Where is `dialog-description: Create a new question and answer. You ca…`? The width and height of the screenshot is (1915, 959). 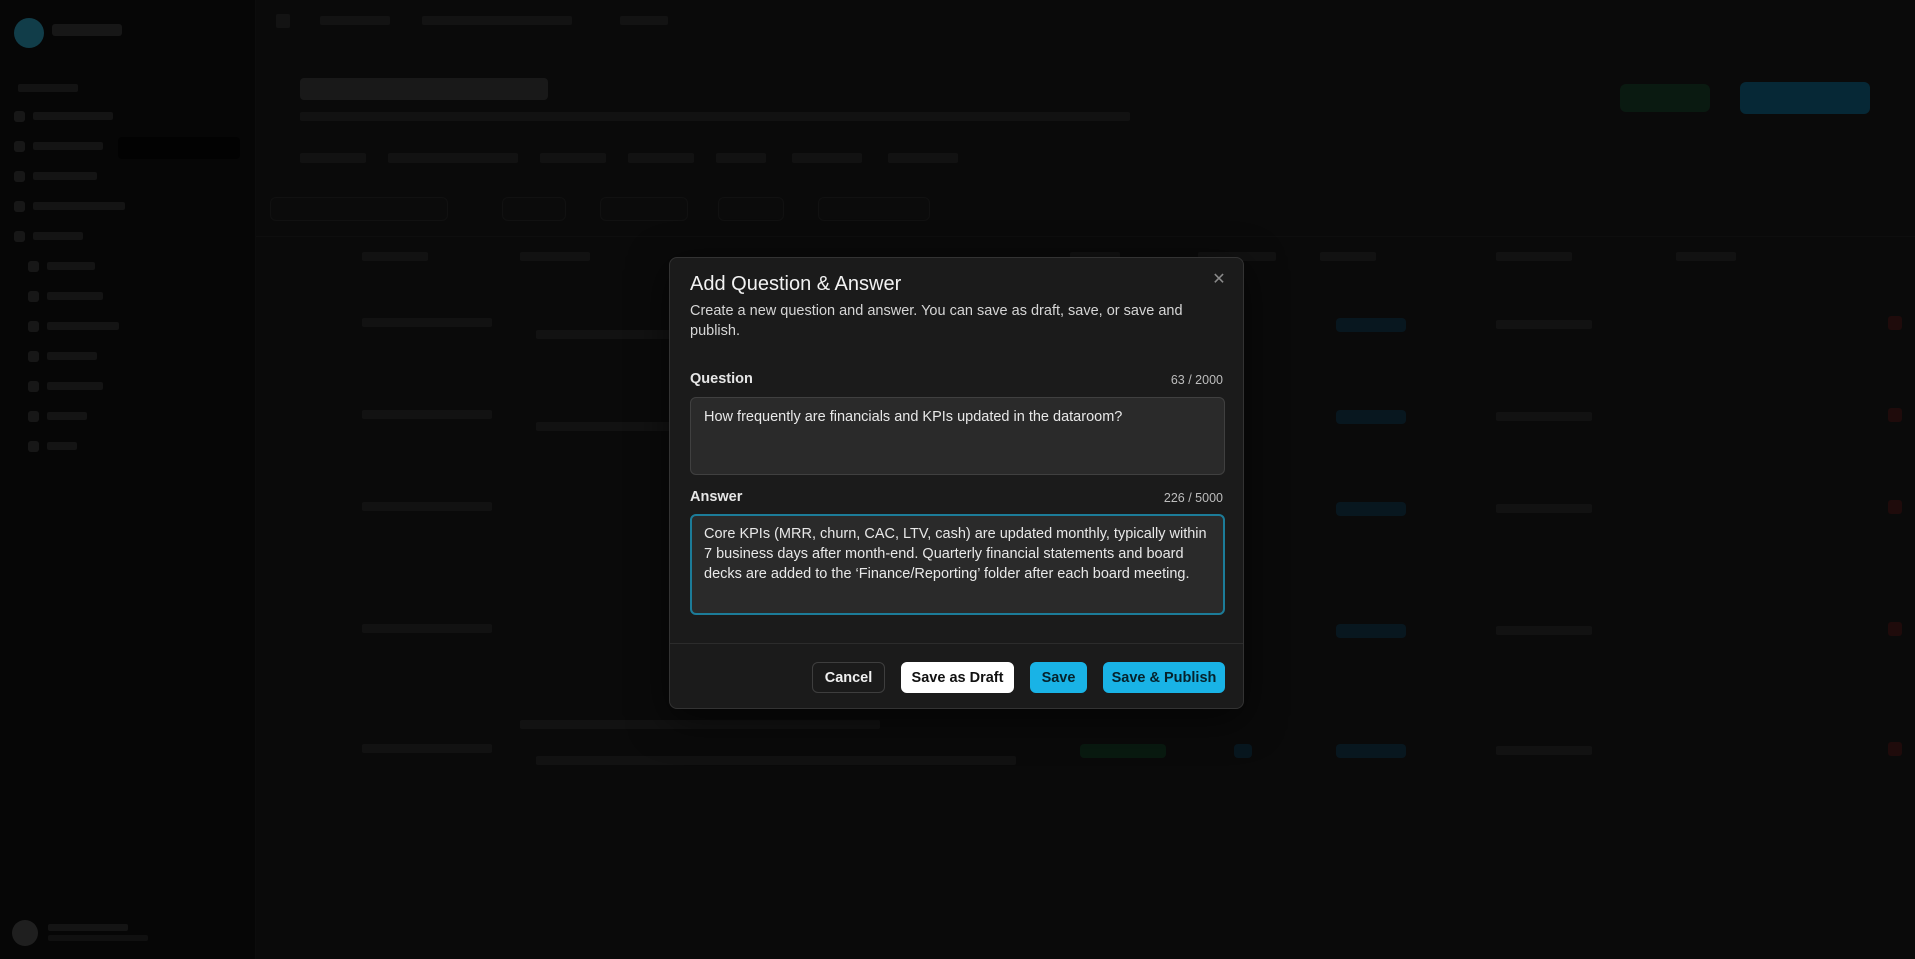 dialog-description: Create a new question and answer. You ca… is located at coordinates (936, 321).